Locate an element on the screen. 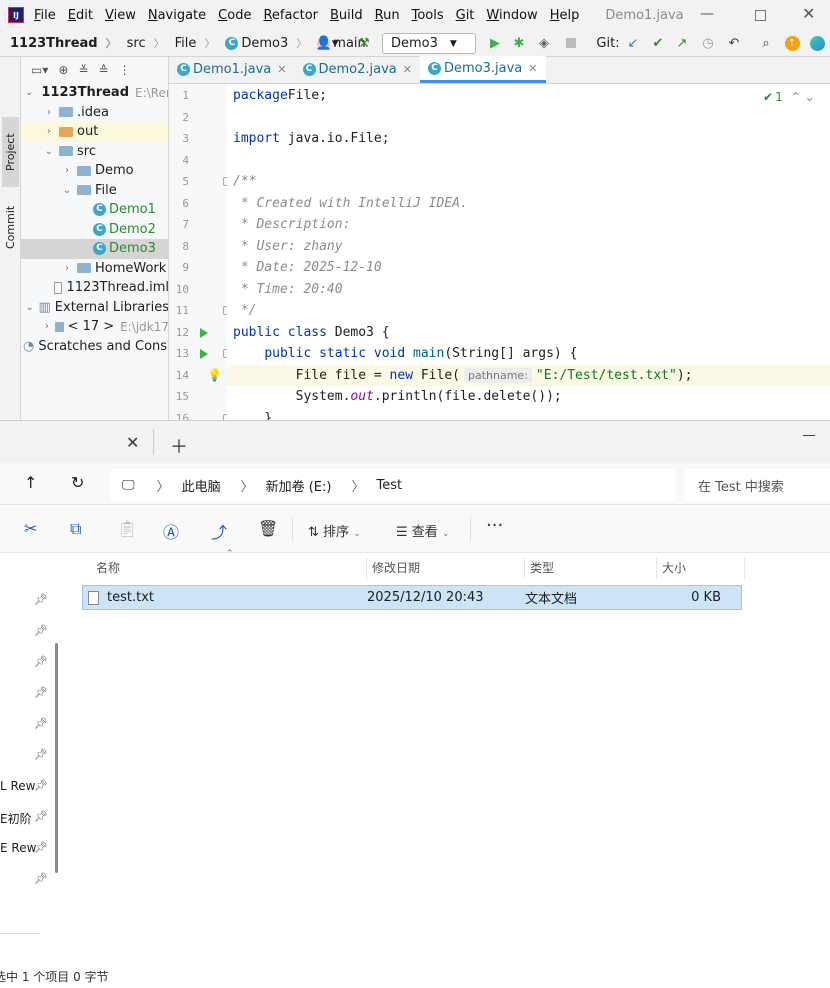 This screenshot has height=988, width=830. menu-code: Code is located at coordinates (234, 15).